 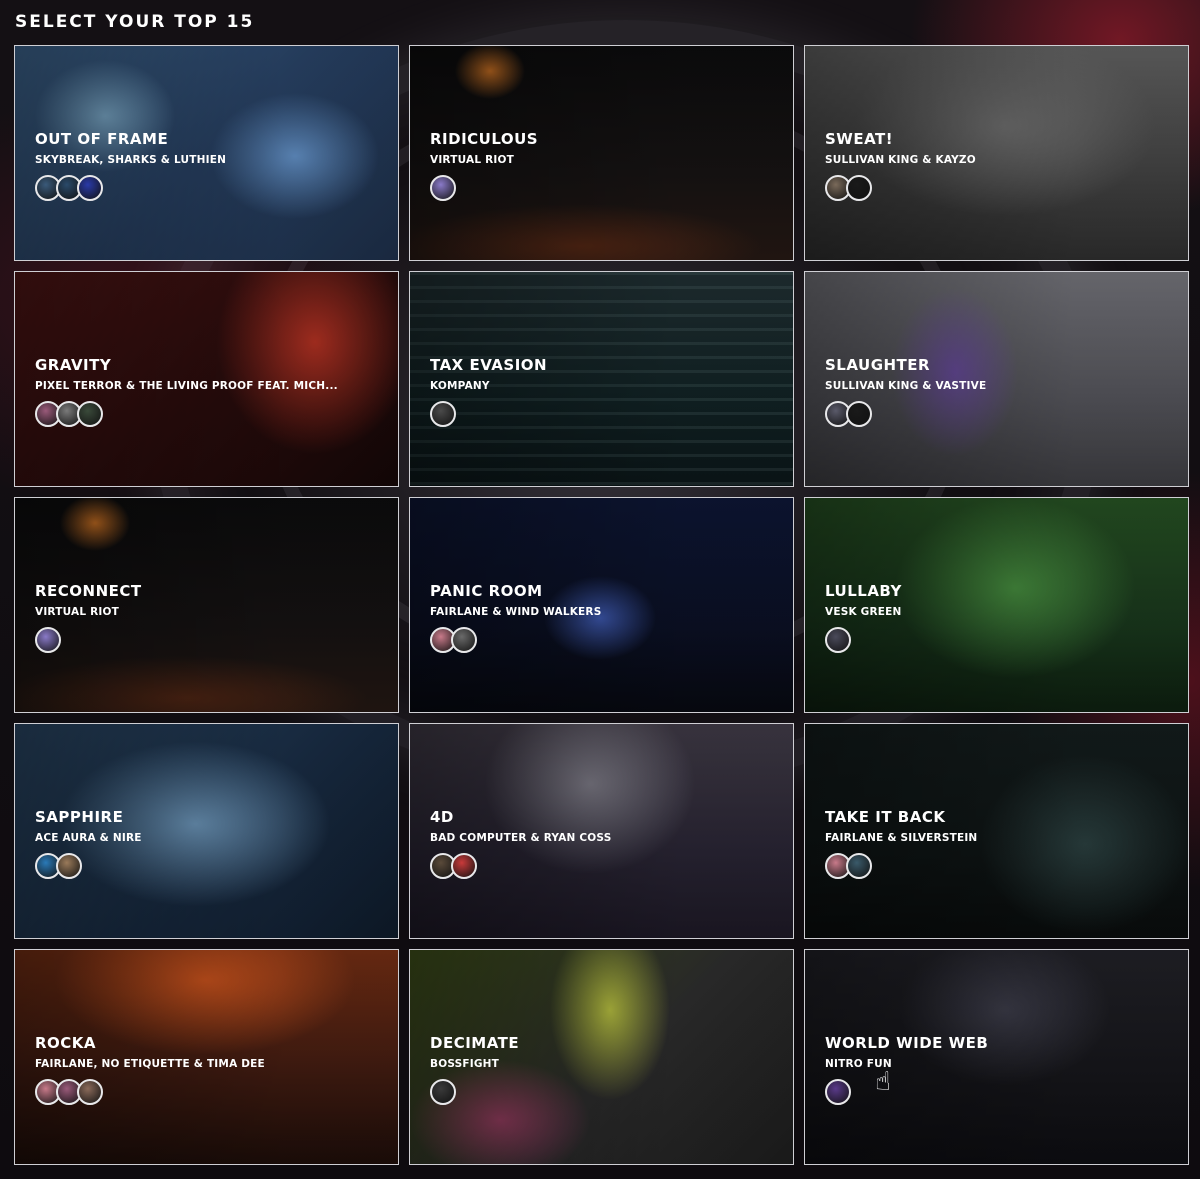 I want to click on track-title: WORLD WIDE WEB, so click(x=907, y=1043).